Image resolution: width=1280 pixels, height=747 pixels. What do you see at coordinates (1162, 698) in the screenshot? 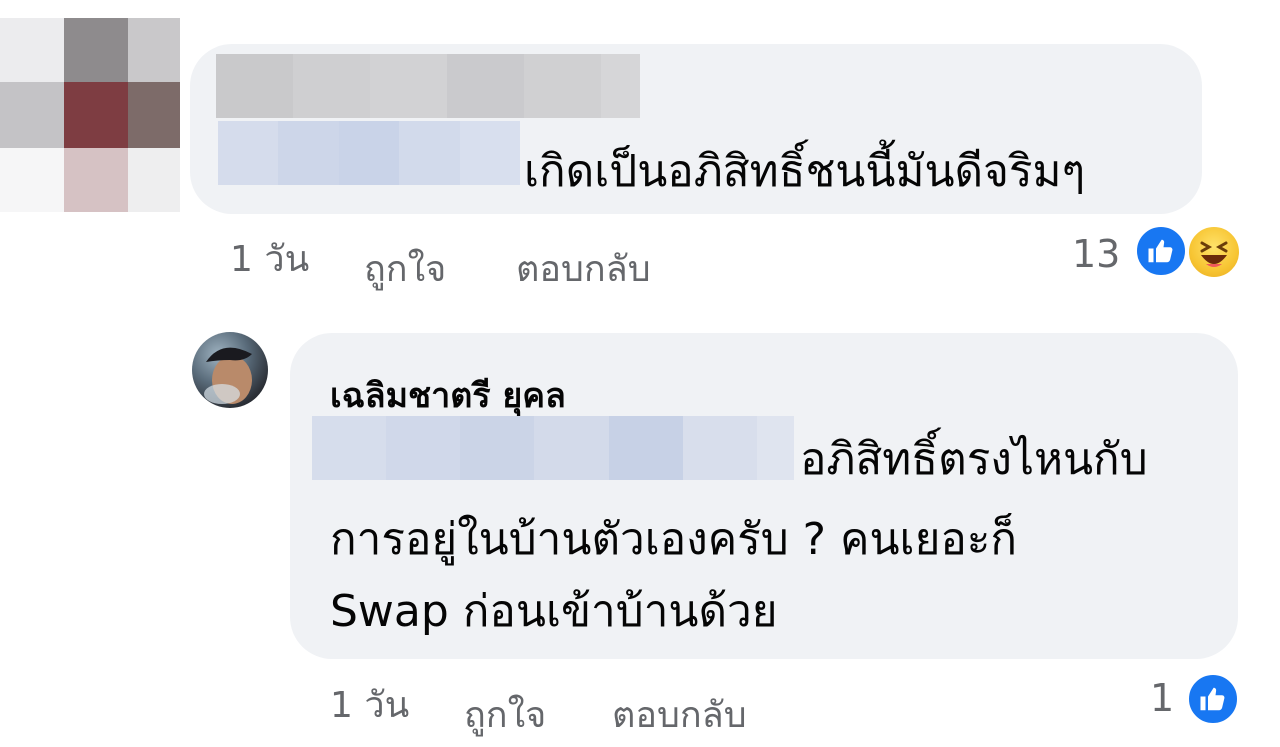
I see `reaction-count: 1` at bounding box center [1162, 698].